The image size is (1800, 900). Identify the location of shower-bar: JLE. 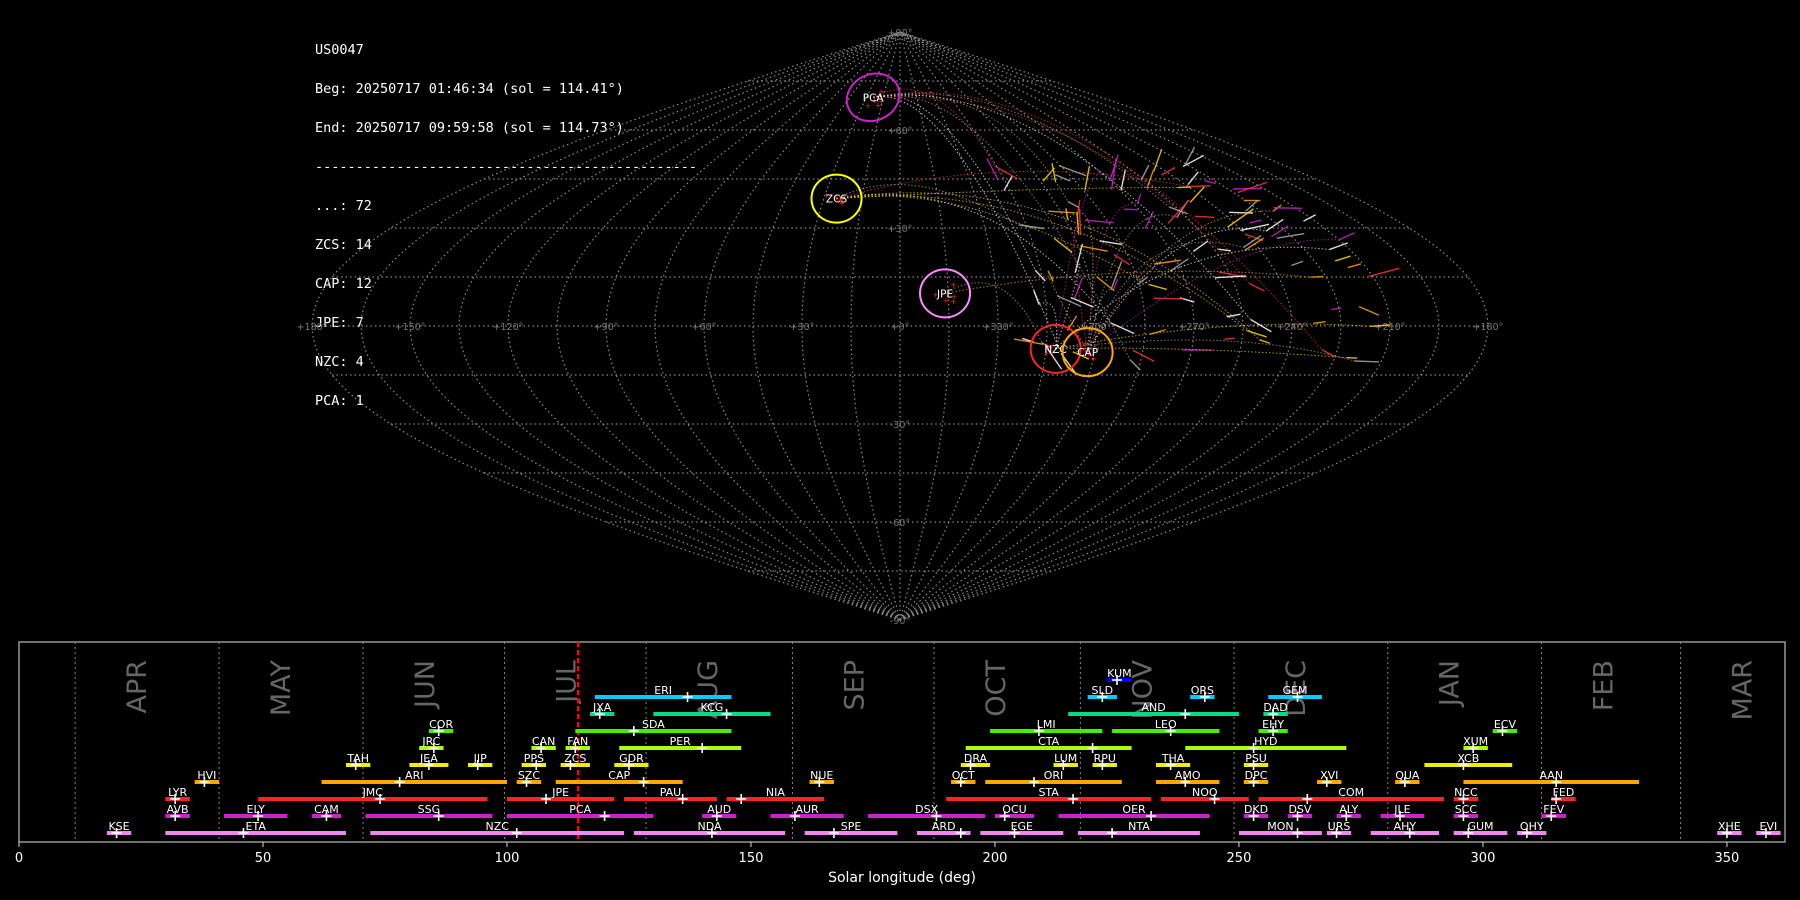
(1402, 812).